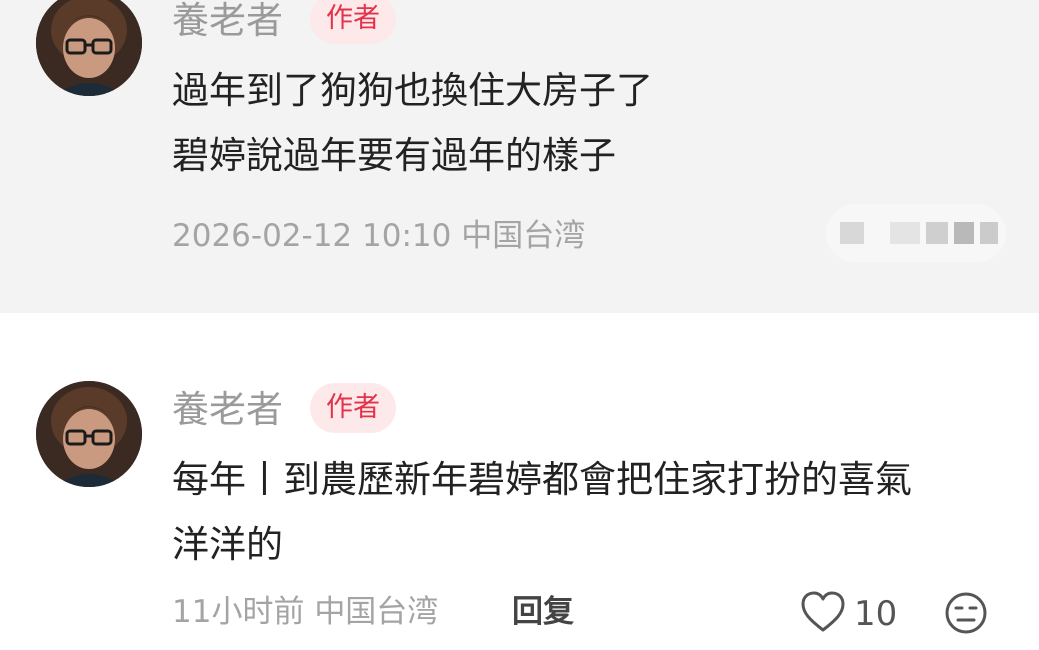 The image size is (1039, 650). What do you see at coordinates (966, 613) in the screenshot?
I see `emoji-face-icon` at bounding box center [966, 613].